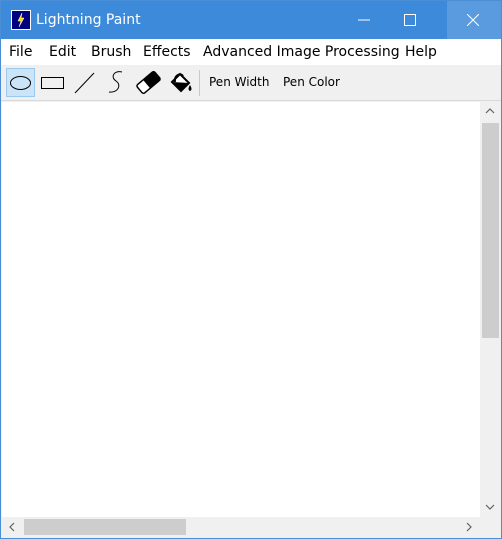 This screenshot has height=539, width=502. I want to click on minimize-icon, so click(364, 20).